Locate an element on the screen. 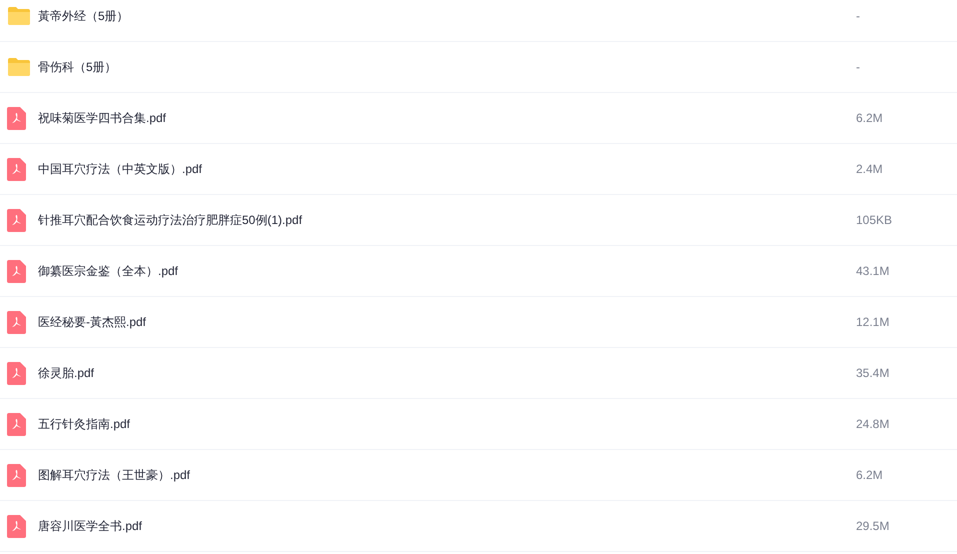  file-name: 唐容川医学全书.pdf is located at coordinates (91, 526).